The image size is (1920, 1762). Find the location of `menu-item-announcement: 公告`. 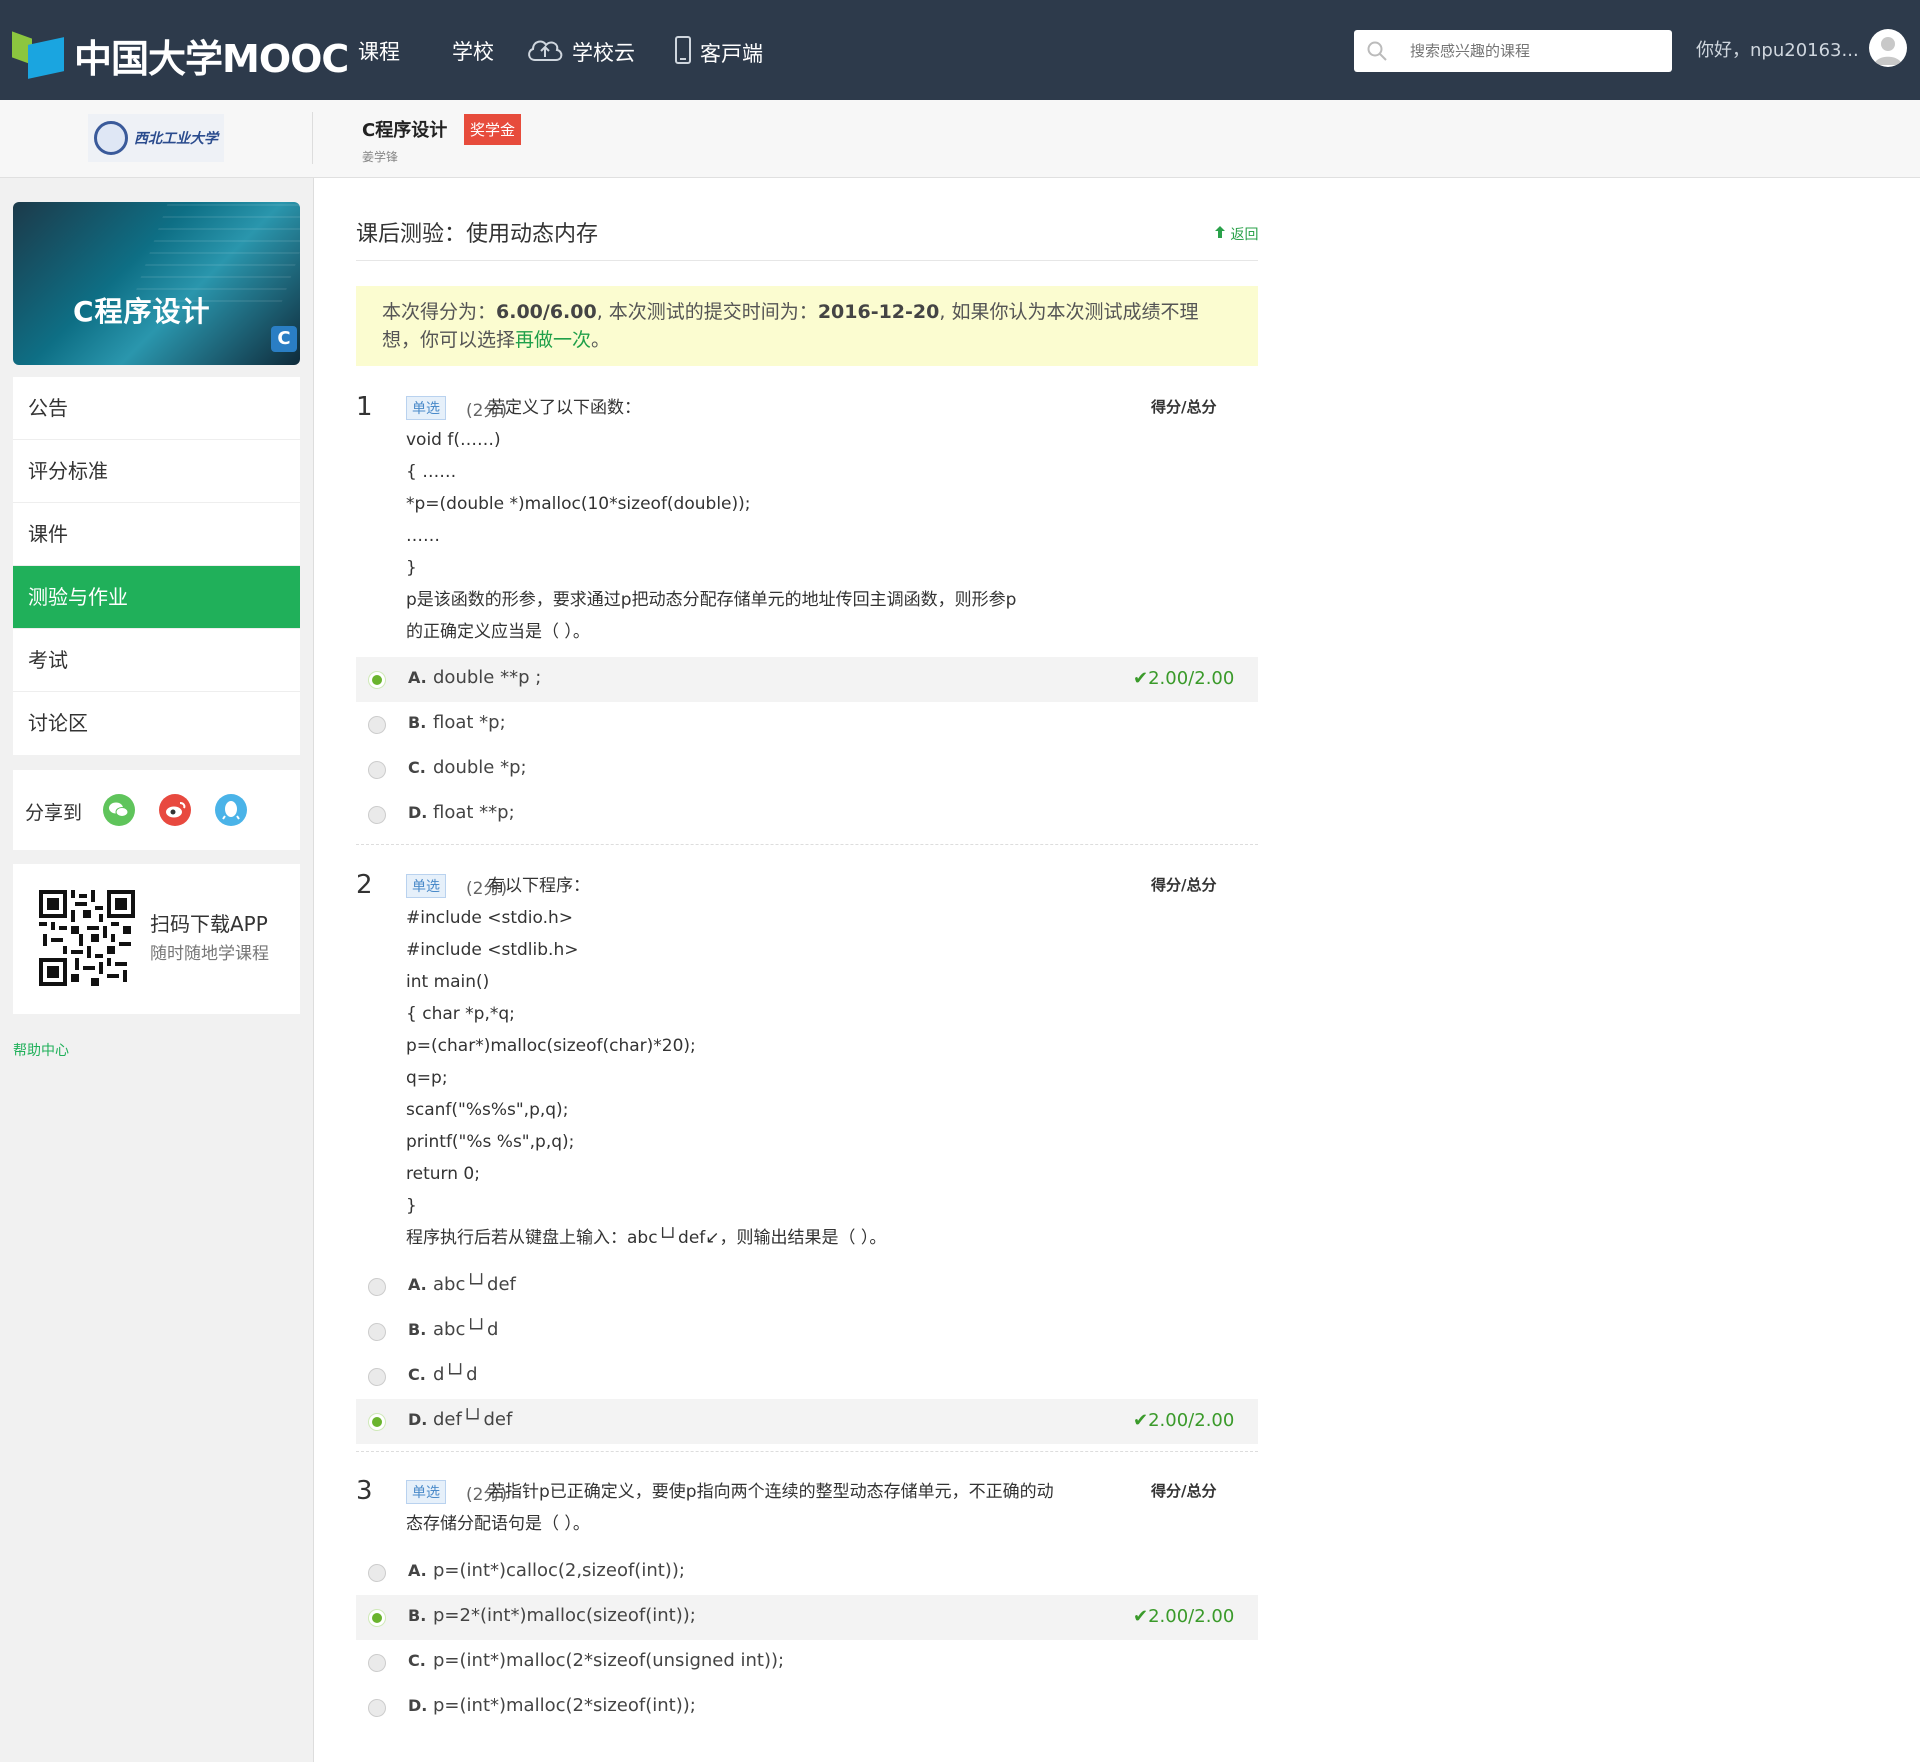

menu-item-announcement: 公告 is located at coordinates (156, 408).